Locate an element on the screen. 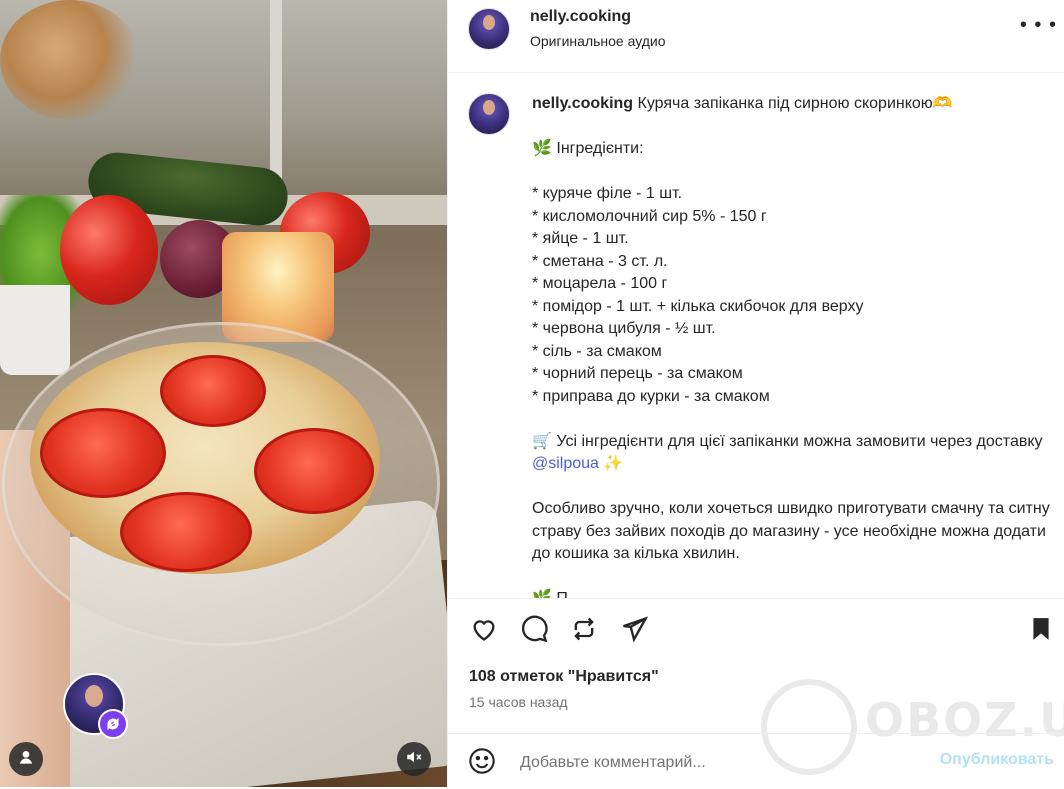  post-comment-button: Опубликовать is located at coordinates (997, 760).